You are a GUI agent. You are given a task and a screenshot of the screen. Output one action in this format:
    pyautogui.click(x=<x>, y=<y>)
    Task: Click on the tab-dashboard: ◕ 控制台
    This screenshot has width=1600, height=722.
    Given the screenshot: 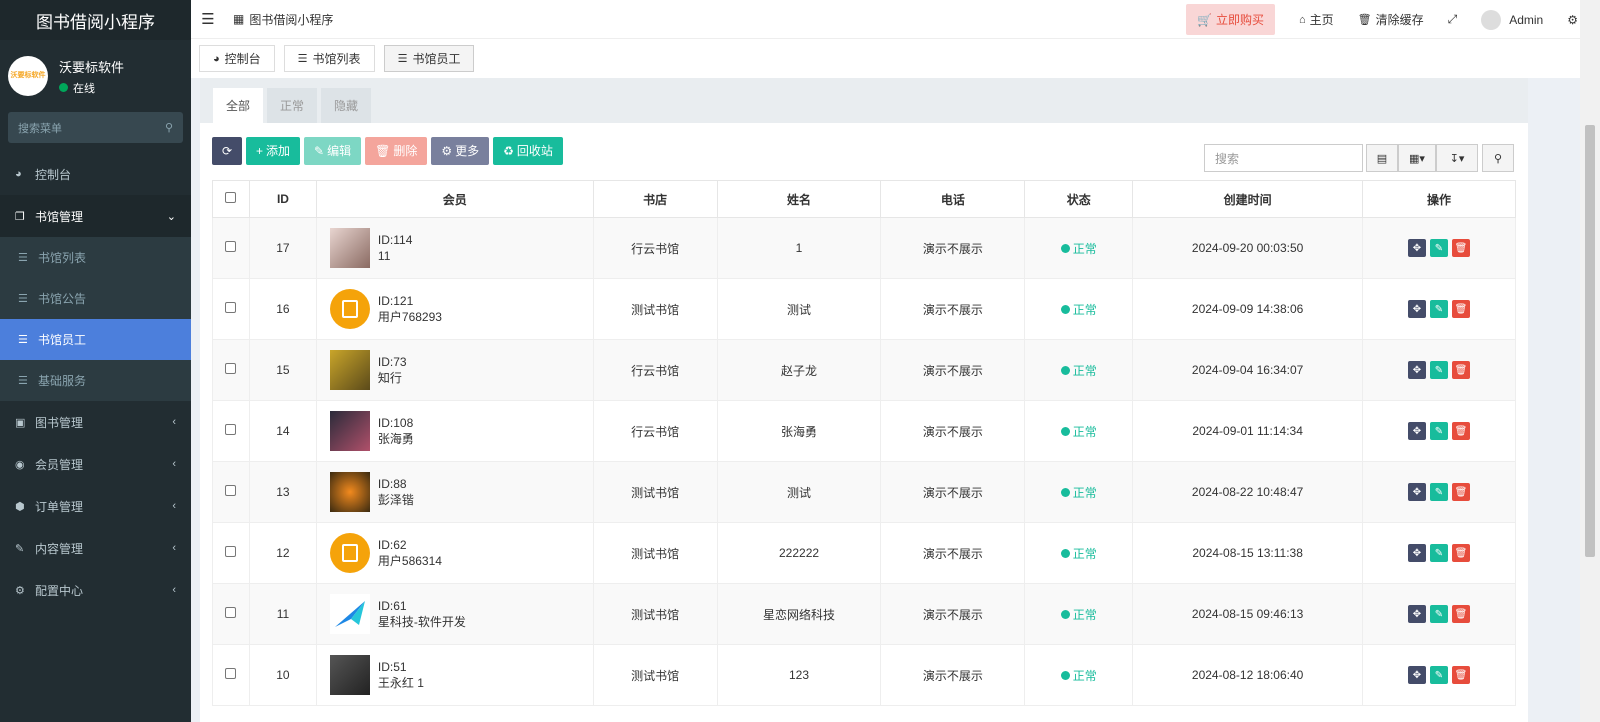 What is the action you would take?
    pyautogui.click(x=237, y=58)
    